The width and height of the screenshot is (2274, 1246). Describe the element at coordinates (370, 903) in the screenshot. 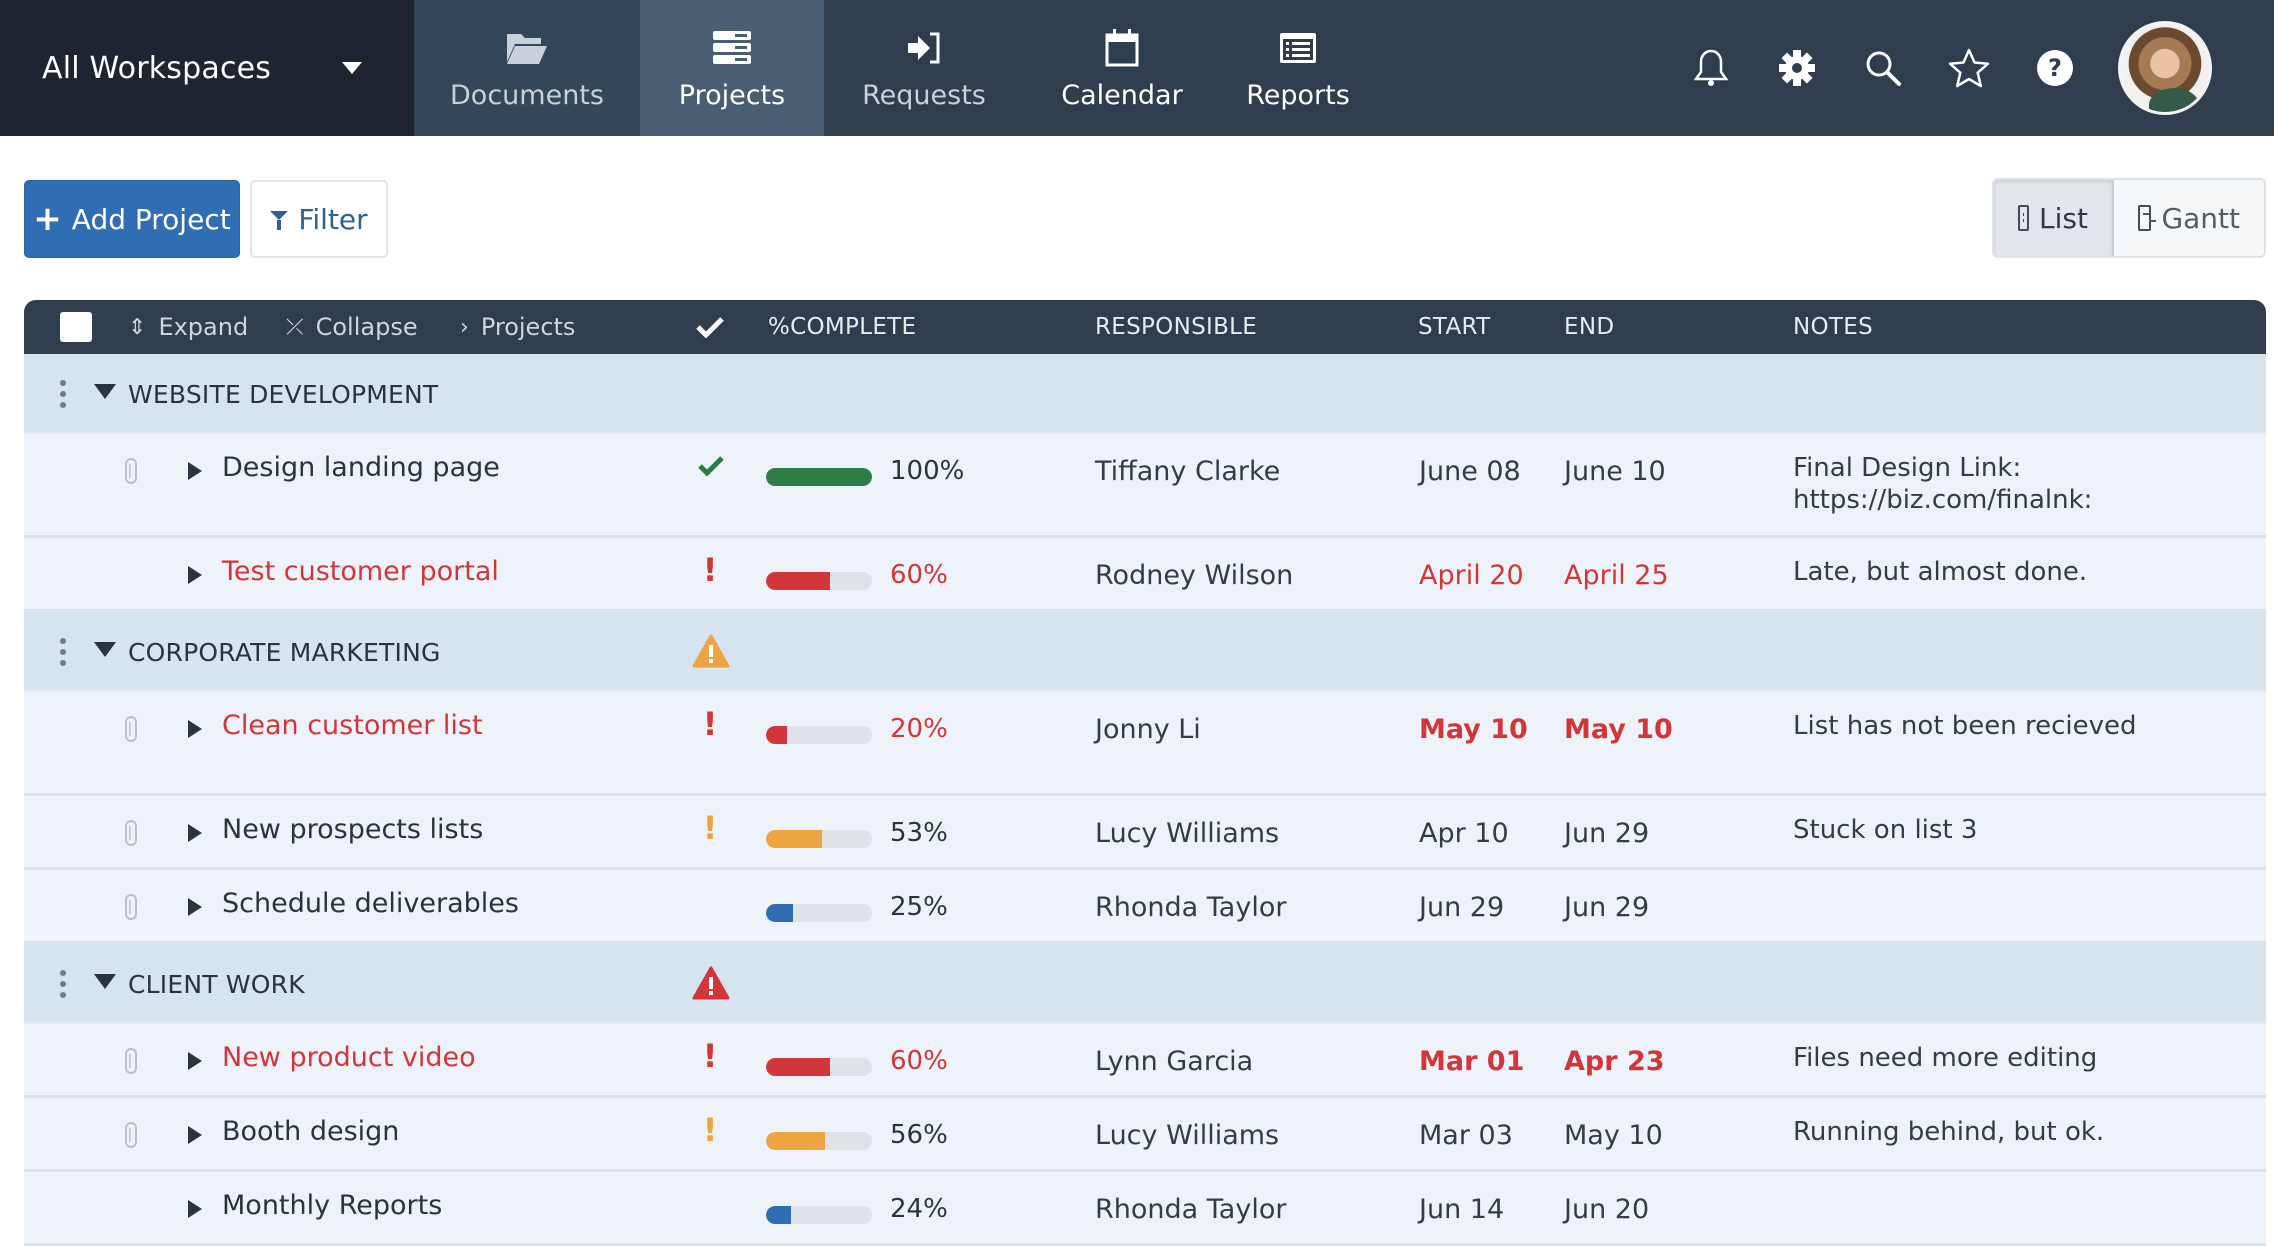

I see `task-name: Schedule deliverables` at that location.